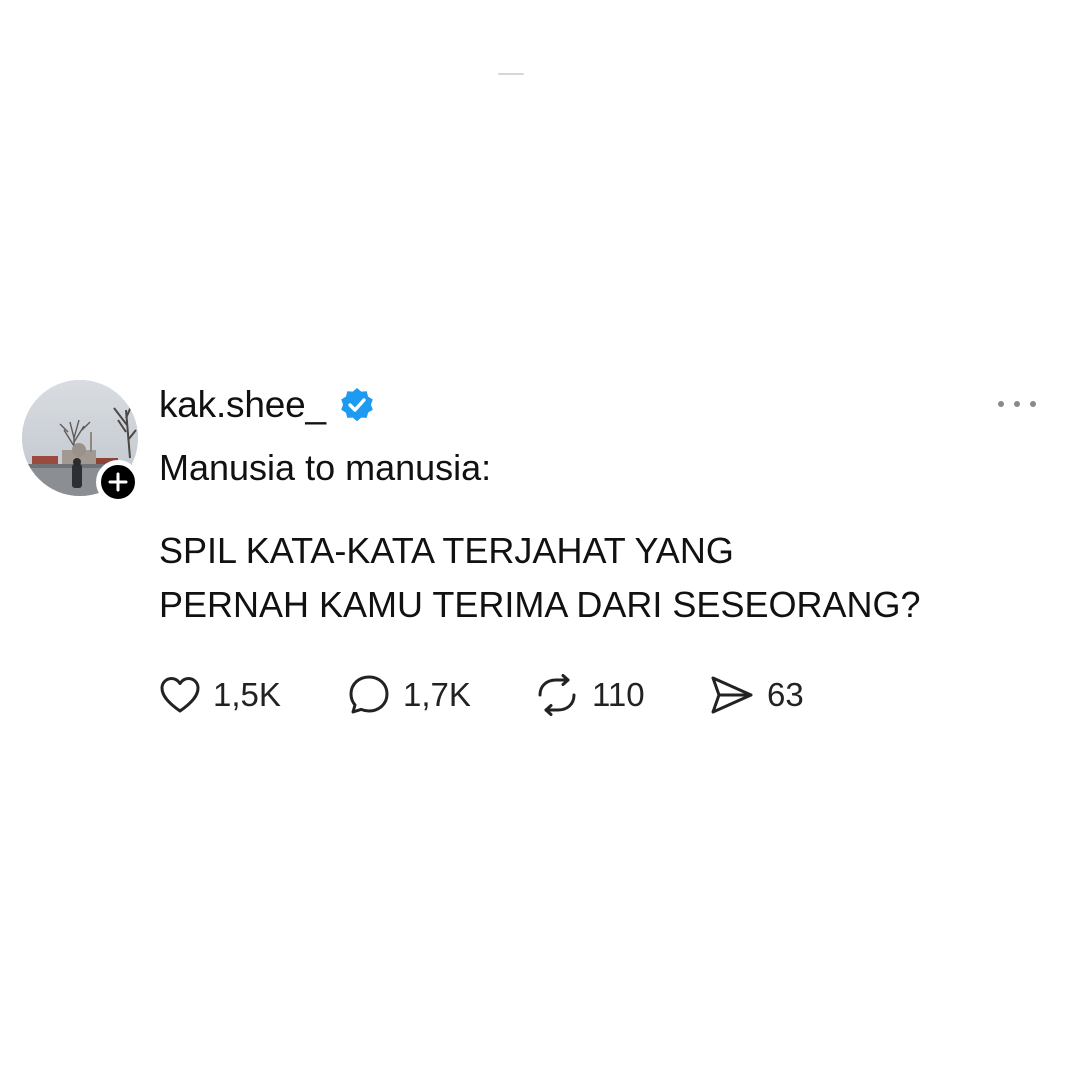 Image resolution: width=1080 pixels, height=1080 pixels. I want to click on reply-button: 1,7K, so click(409, 695).